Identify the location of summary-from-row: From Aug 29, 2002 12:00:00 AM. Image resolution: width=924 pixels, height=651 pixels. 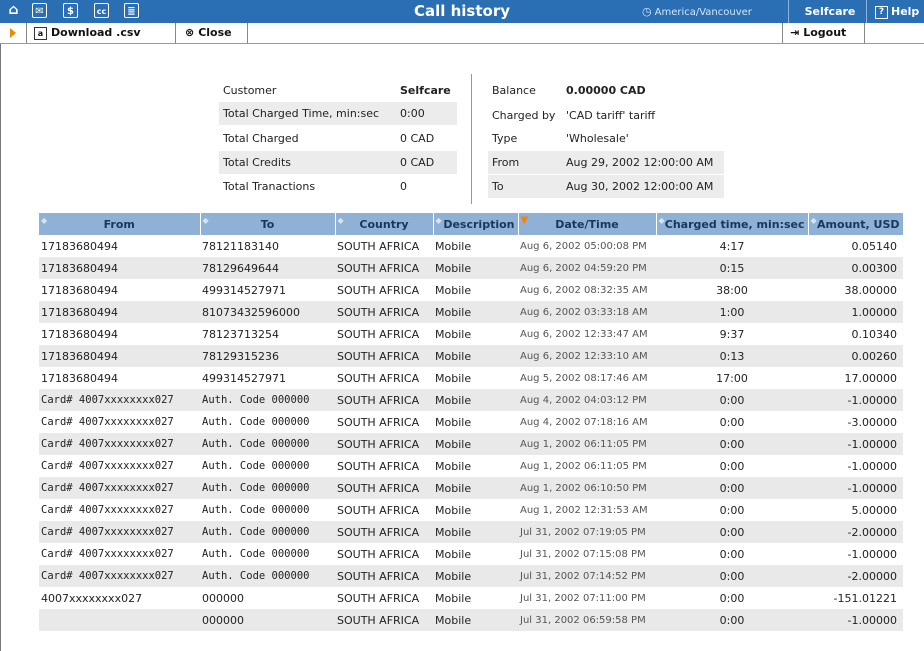
(606, 162).